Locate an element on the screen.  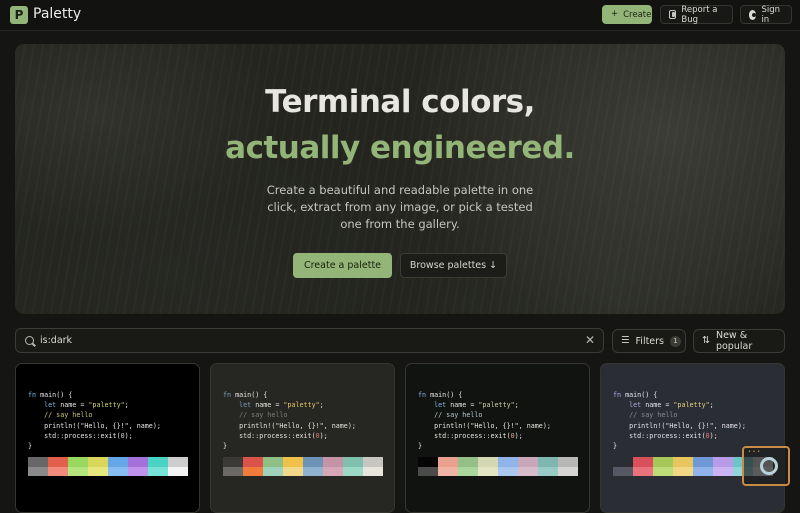
logo-icon: P is located at coordinates (19, 15).